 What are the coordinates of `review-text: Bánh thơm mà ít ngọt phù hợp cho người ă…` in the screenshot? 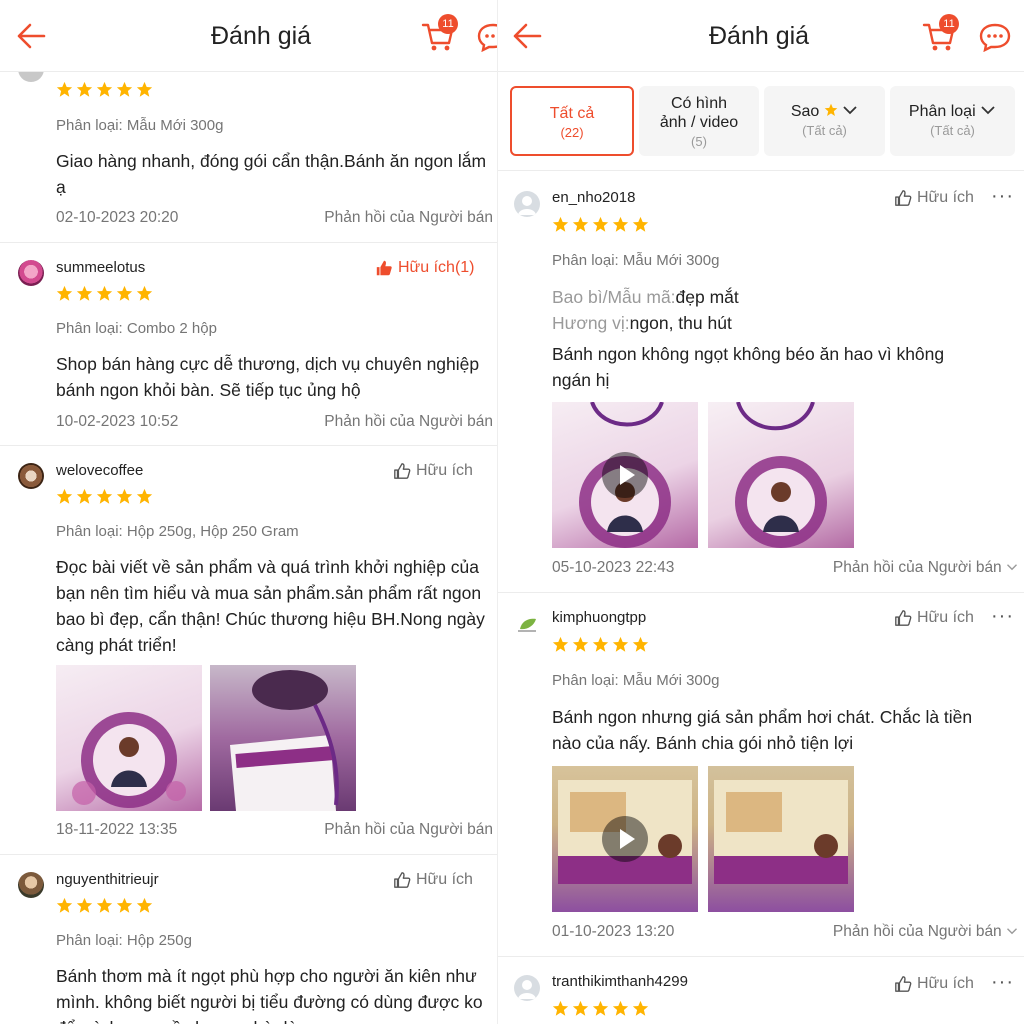 It's located at (269, 995).